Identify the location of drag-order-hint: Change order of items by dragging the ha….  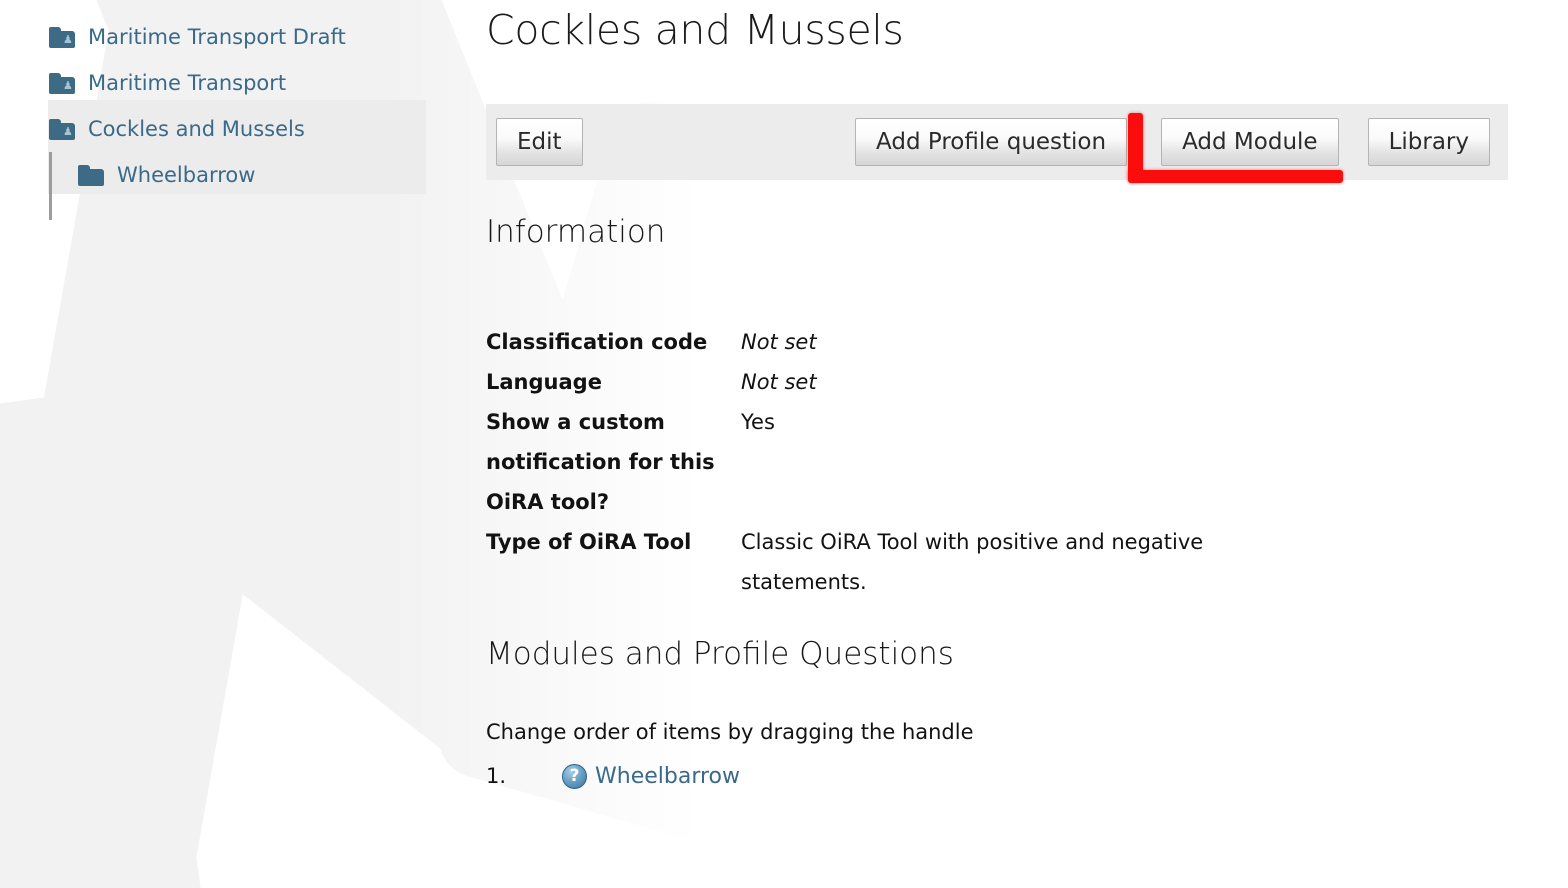
(730, 732).